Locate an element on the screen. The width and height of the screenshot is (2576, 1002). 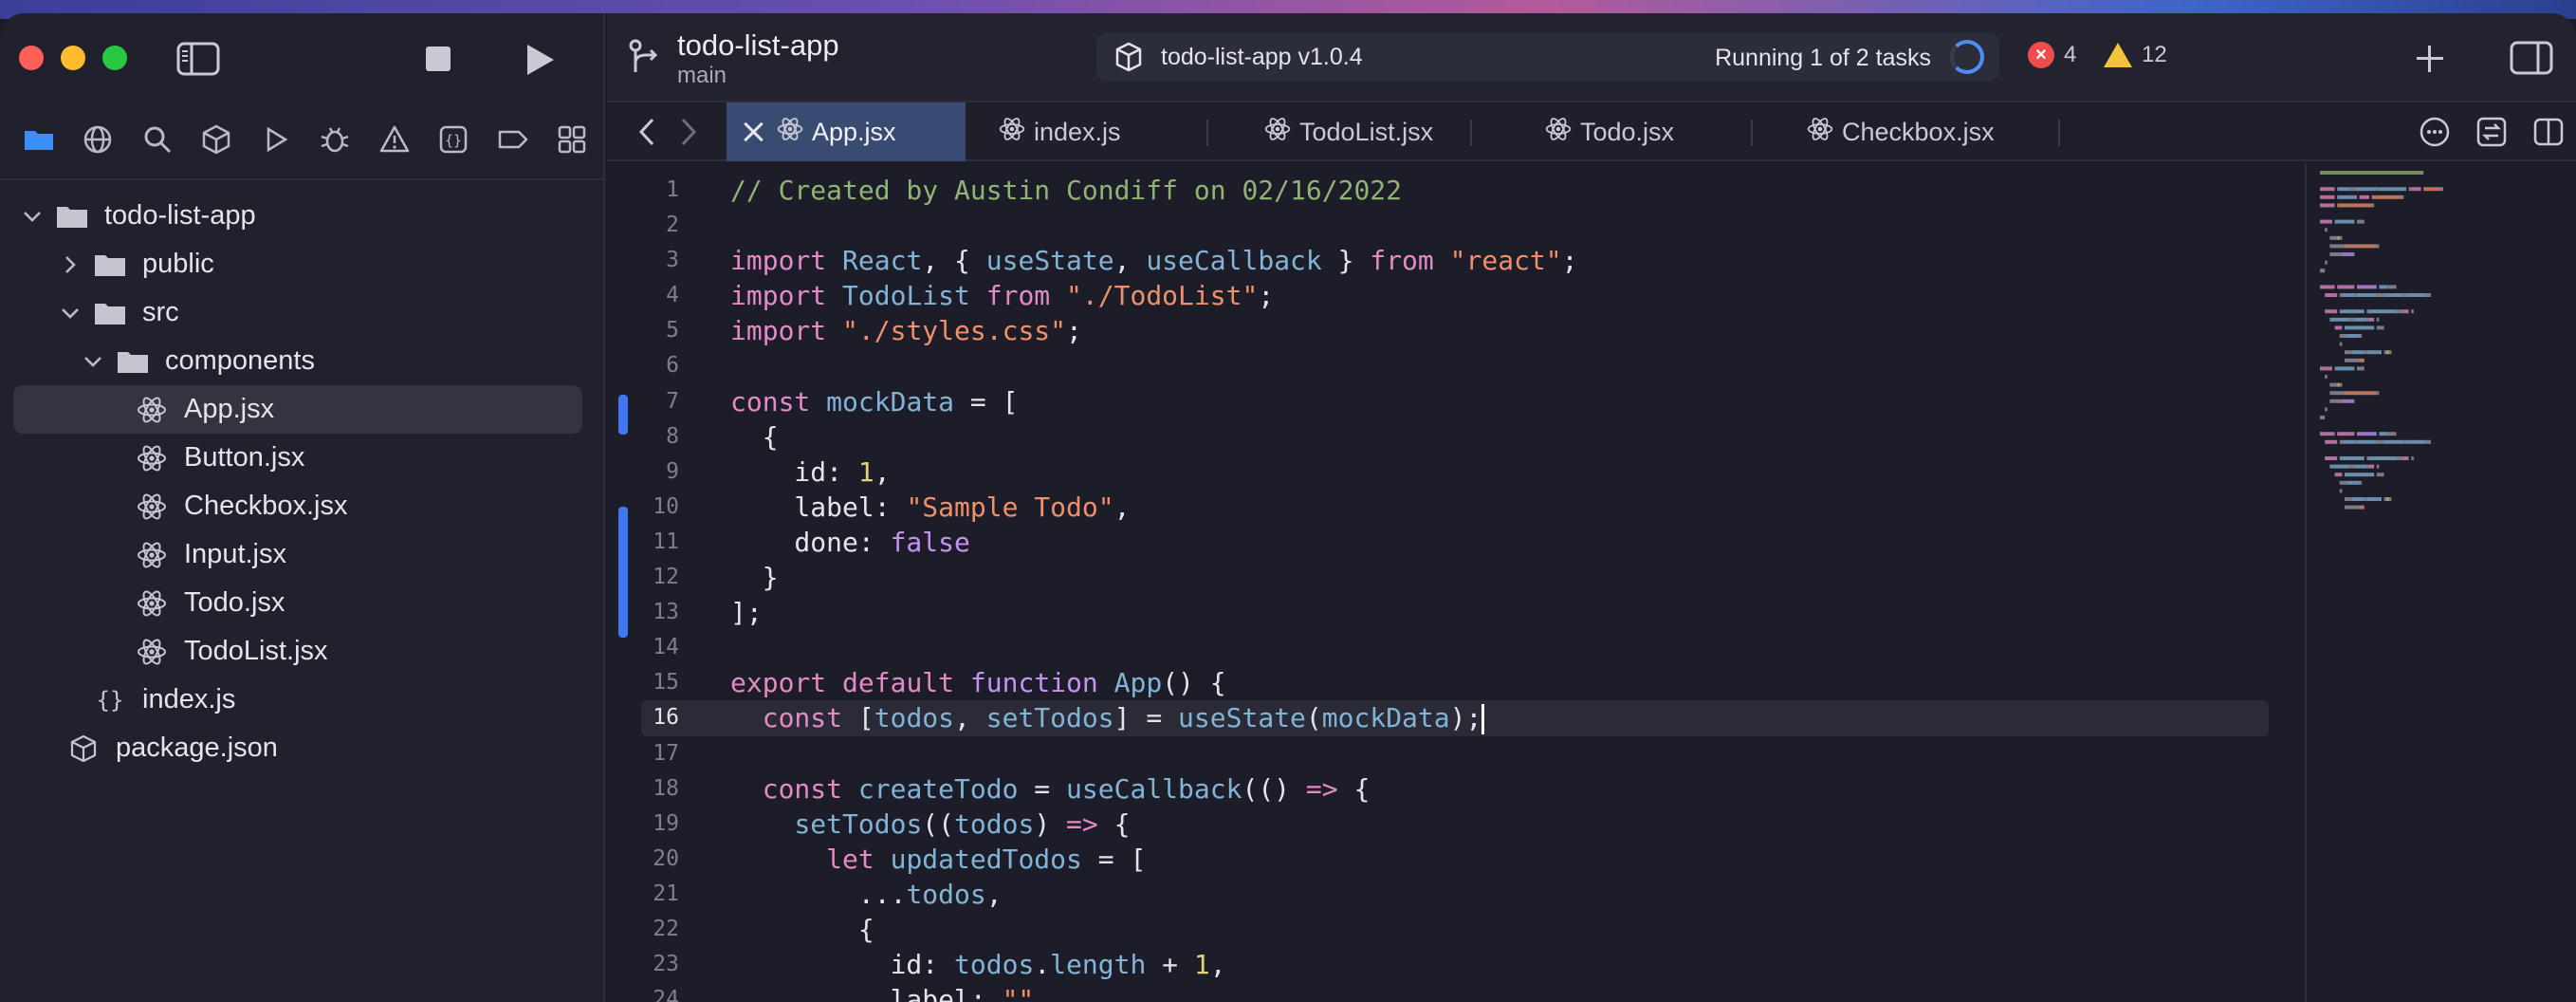
code-line: 8 { is located at coordinates (1451, 437).